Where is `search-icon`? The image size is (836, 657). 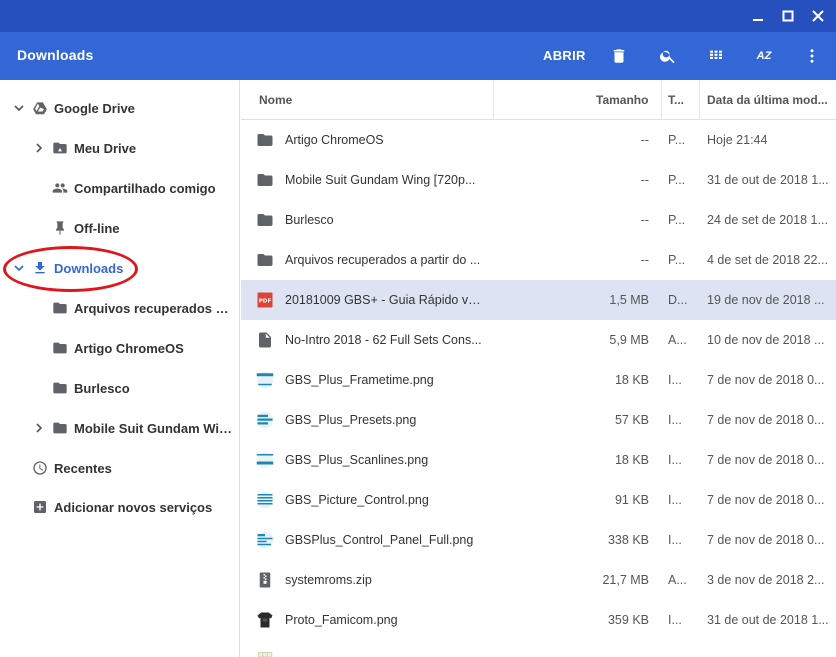
search-icon is located at coordinates (668, 56).